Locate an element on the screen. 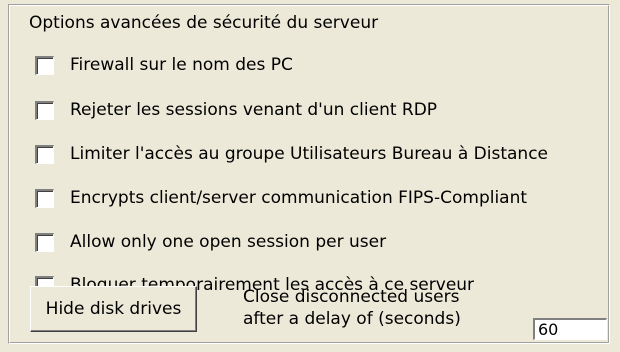 Image resolution: width=620 pixels, height=352 pixels. checkbox-label: Firewall sur le nom des PC is located at coordinates (181, 65).